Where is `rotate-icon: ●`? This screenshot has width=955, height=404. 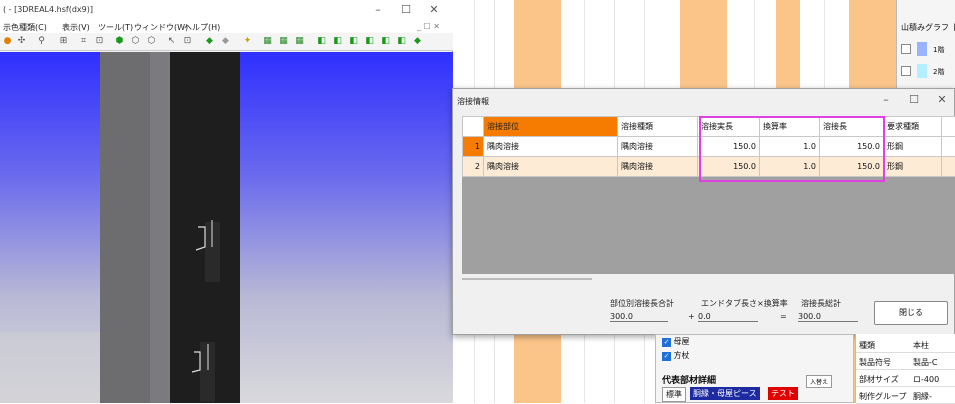
rotate-icon: ● is located at coordinates (7, 41).